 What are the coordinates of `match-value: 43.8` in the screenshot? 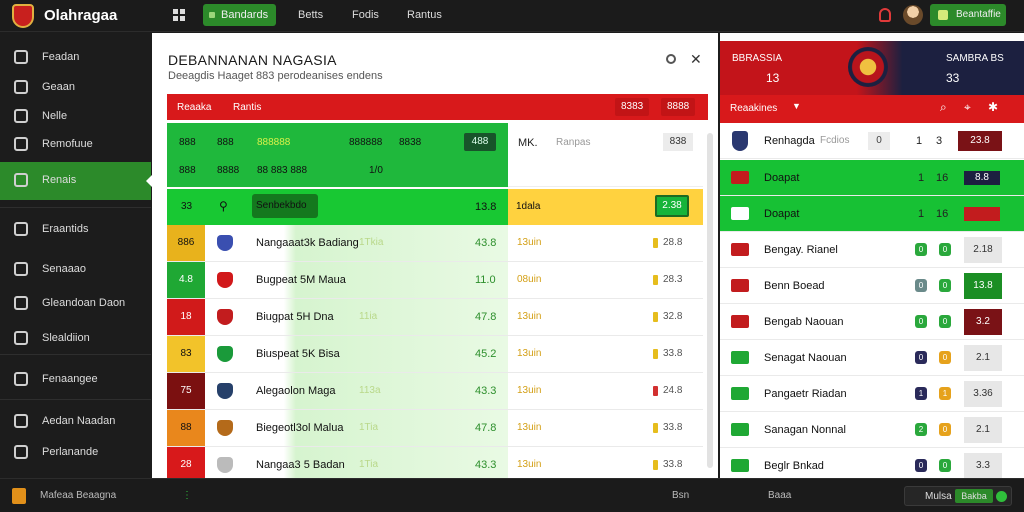 It's located at (486, 243).